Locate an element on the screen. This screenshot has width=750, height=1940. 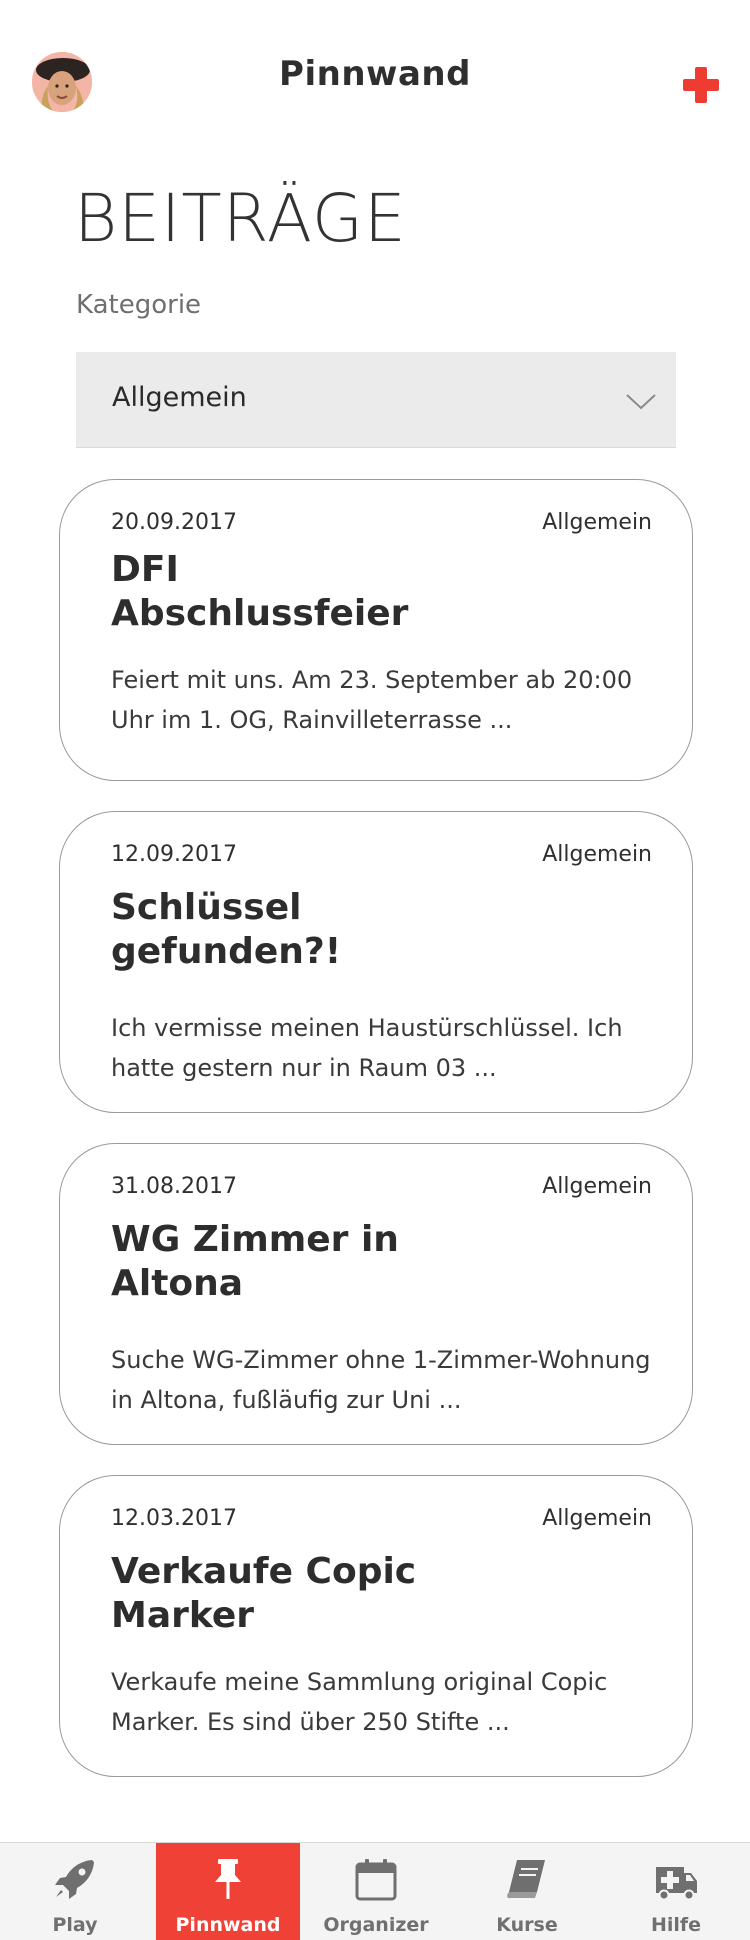
plus-icon is located at coordinates (701, 85).